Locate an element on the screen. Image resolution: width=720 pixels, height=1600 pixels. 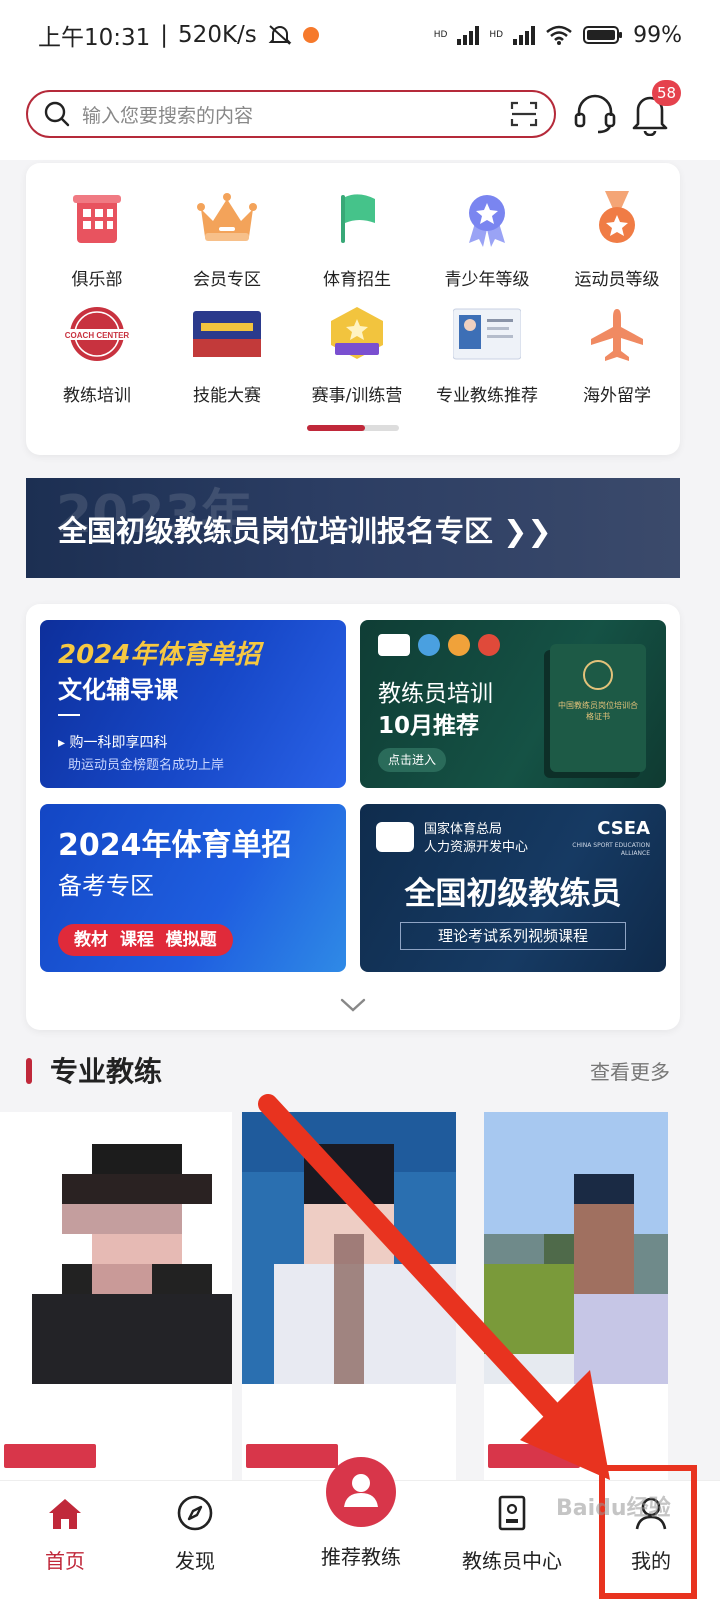
category-coach-recommendation: 专业教练推荐 is located at coordinates (487, 355).